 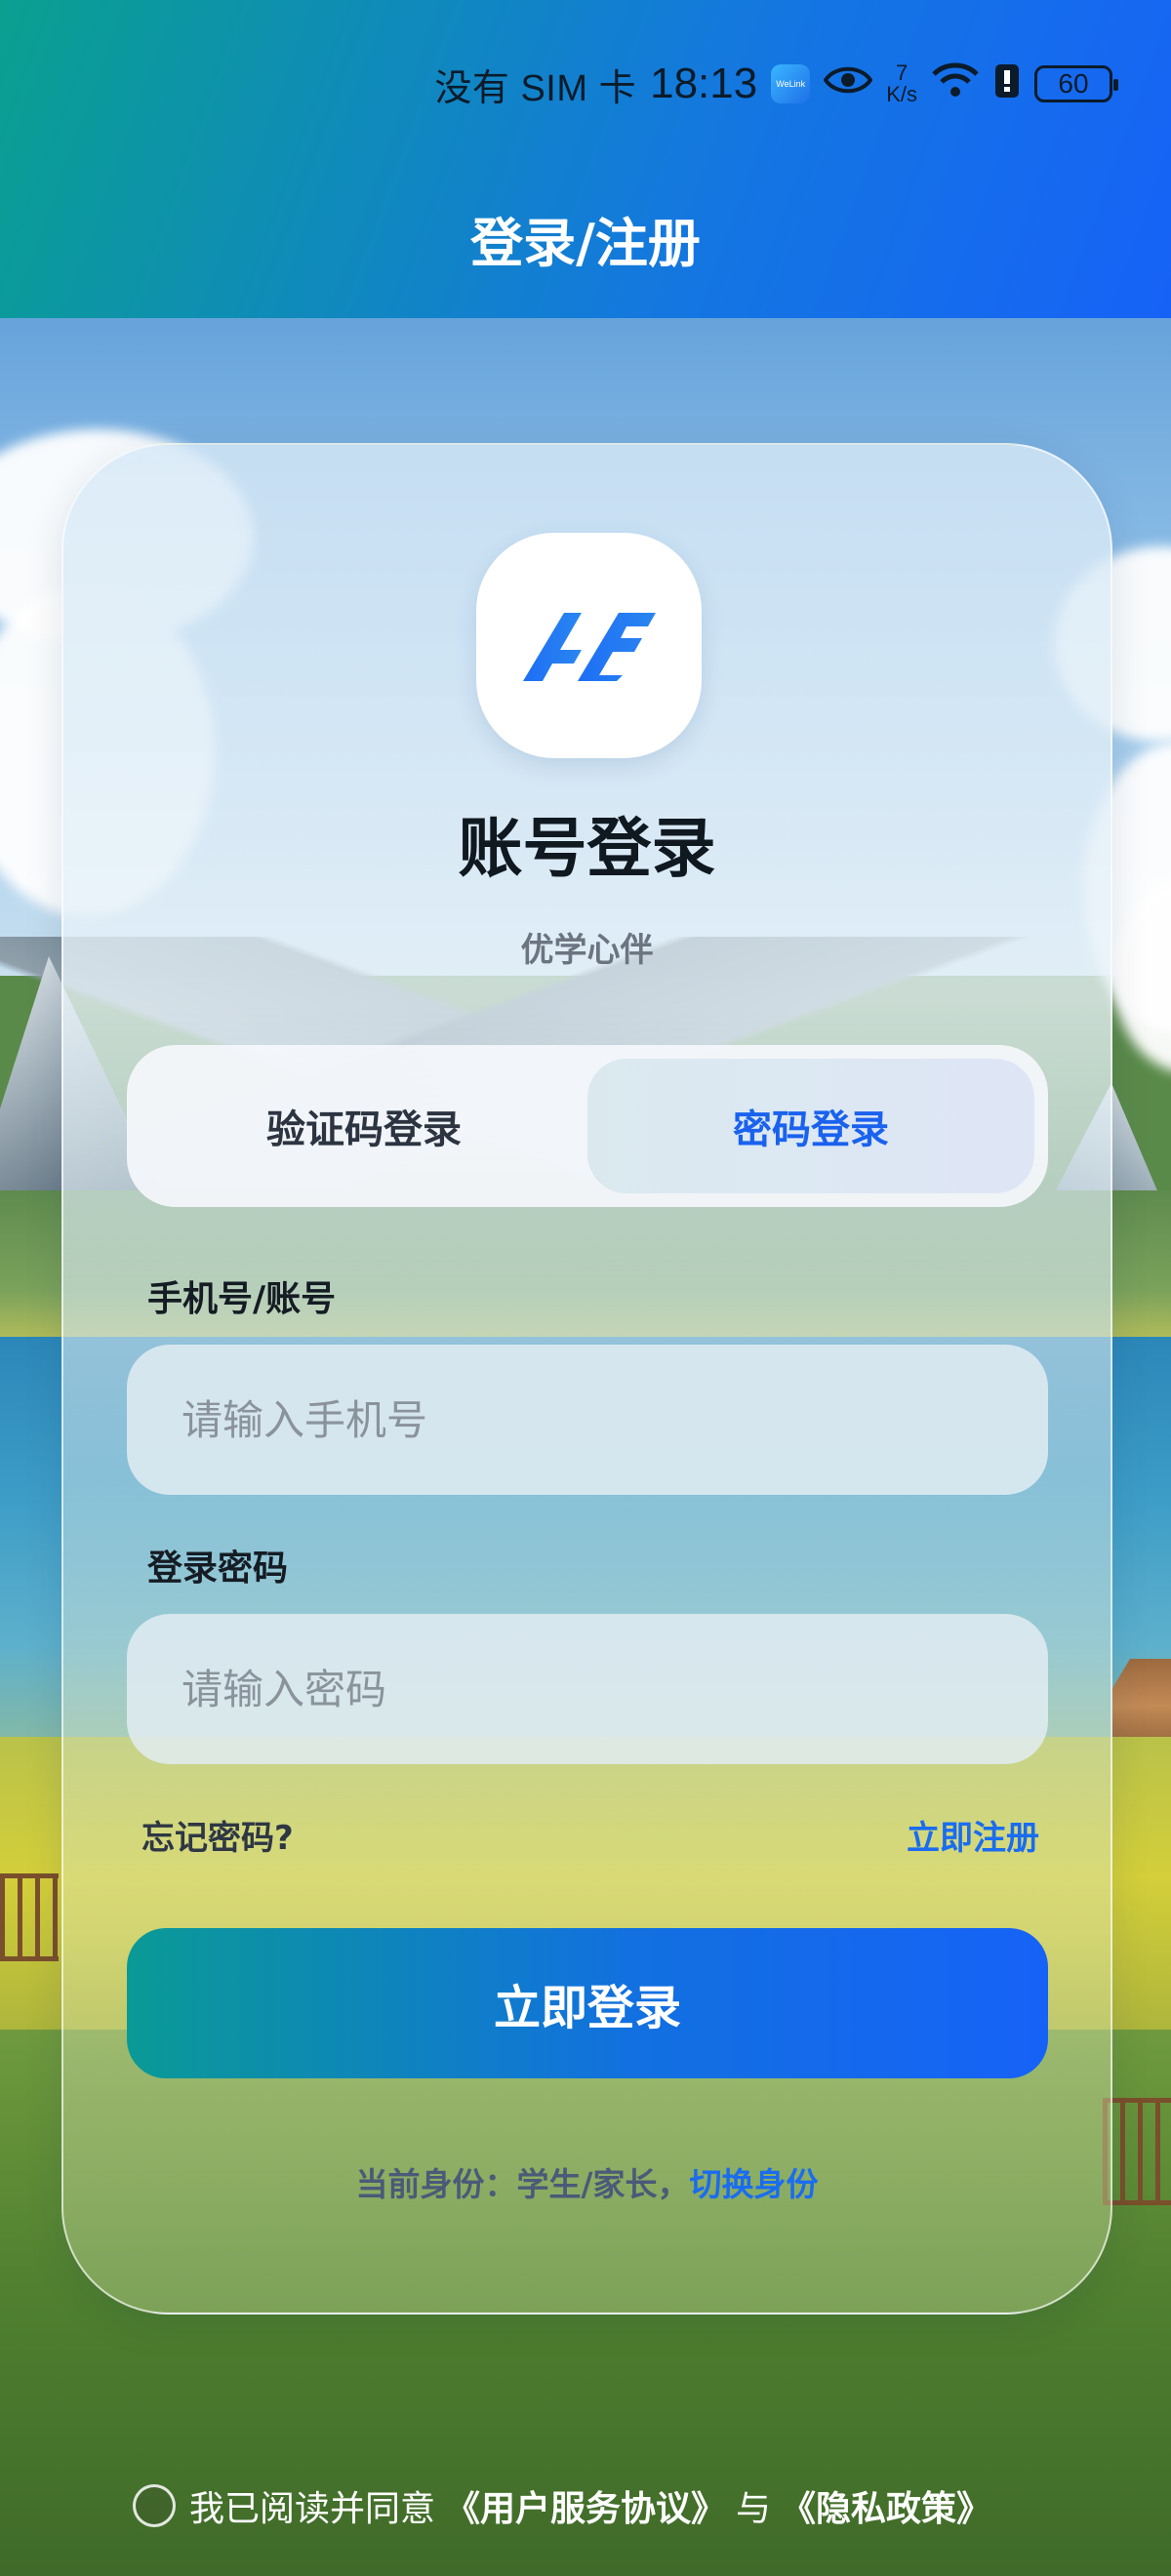 I want to click on agreement-checkbox, so click(x=154, y=2505).